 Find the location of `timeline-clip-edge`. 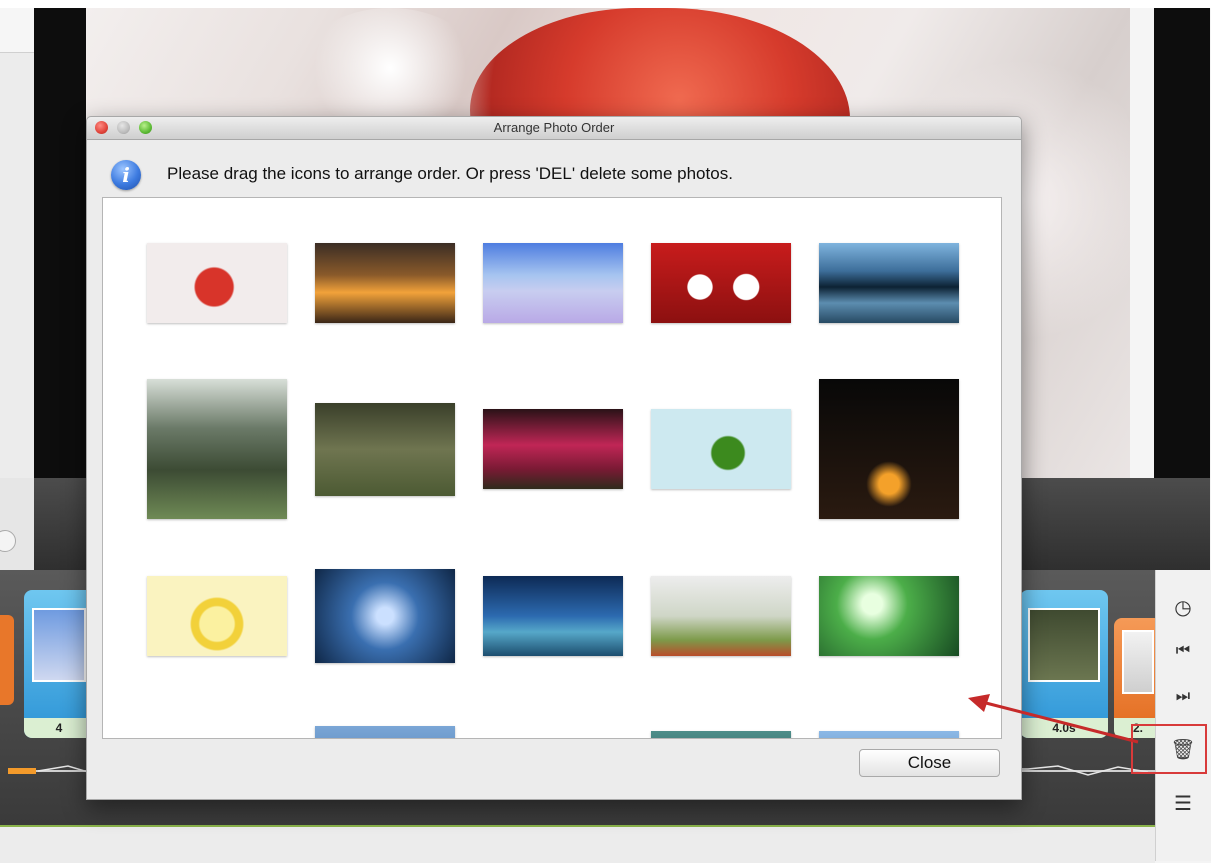

timeline-clip-edge is located at coordinates (7, 660).